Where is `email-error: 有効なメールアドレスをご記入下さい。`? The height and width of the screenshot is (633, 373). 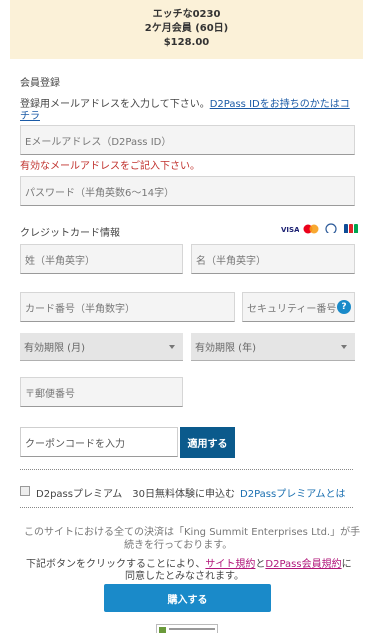 email-error: 有効なメールアドレスをご記入下さい。 is located at coordinates (110, 166).